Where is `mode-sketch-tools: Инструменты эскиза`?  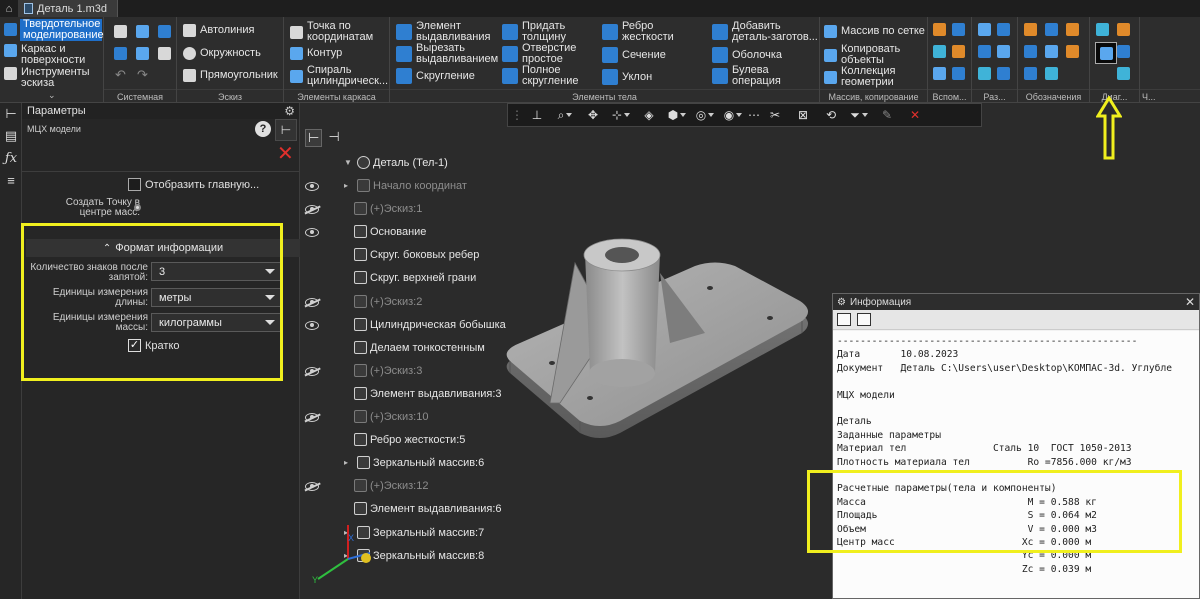 mode-sketch-tools: Инструменты эскиза is located at coordinates (51, 78).